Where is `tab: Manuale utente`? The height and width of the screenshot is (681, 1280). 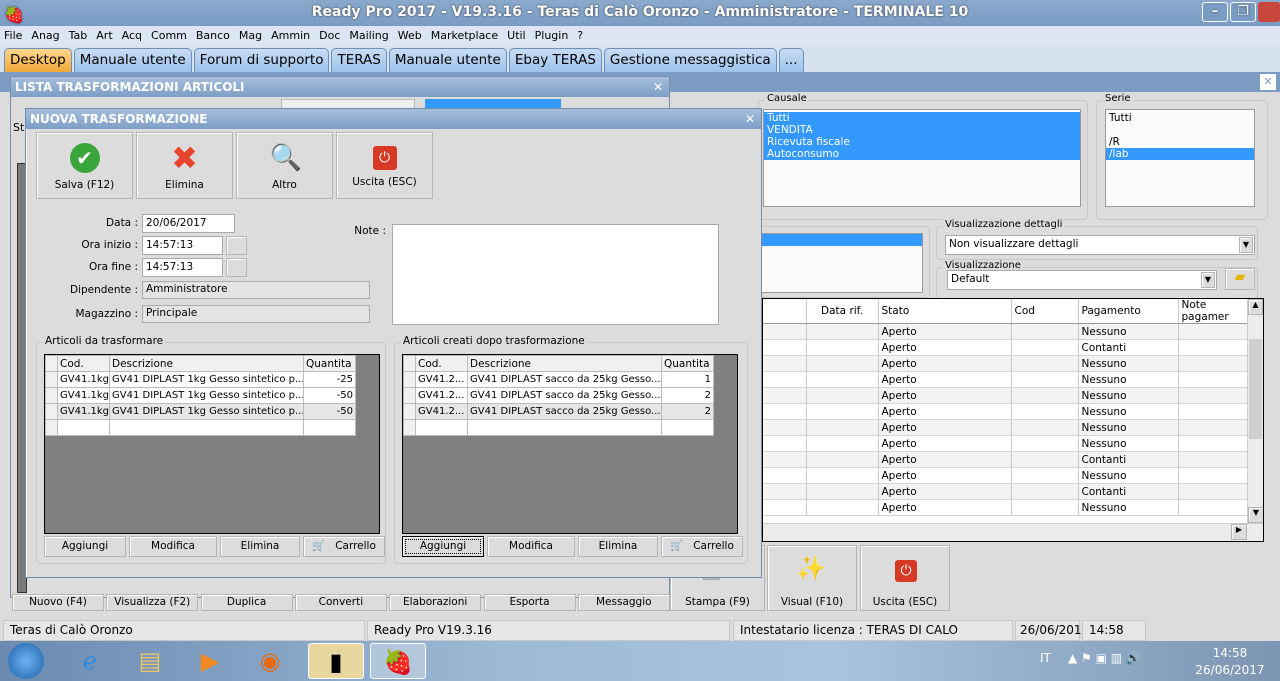 tab: Manuale utente is located at coordinates (447, 60).